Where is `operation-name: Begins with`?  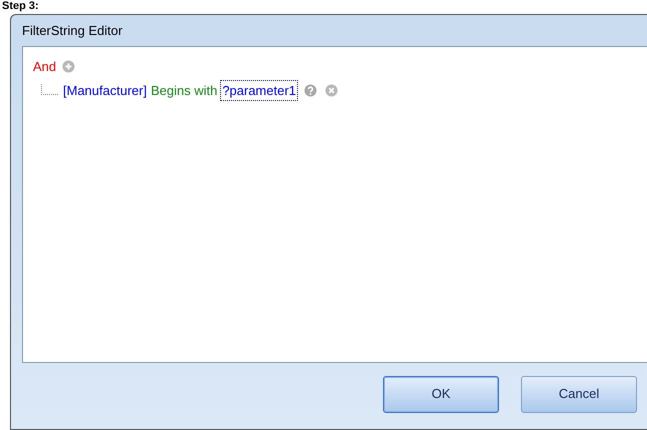
operation-name: Begins with is located at coordinates (184, 90).